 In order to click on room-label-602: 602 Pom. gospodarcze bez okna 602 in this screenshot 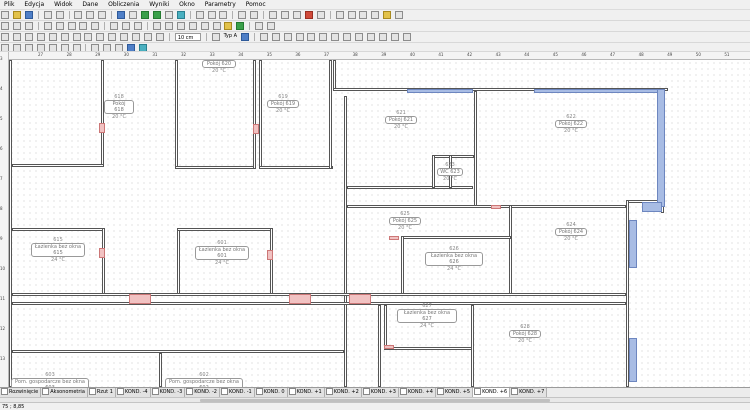, I will do `click(204, 379)`.